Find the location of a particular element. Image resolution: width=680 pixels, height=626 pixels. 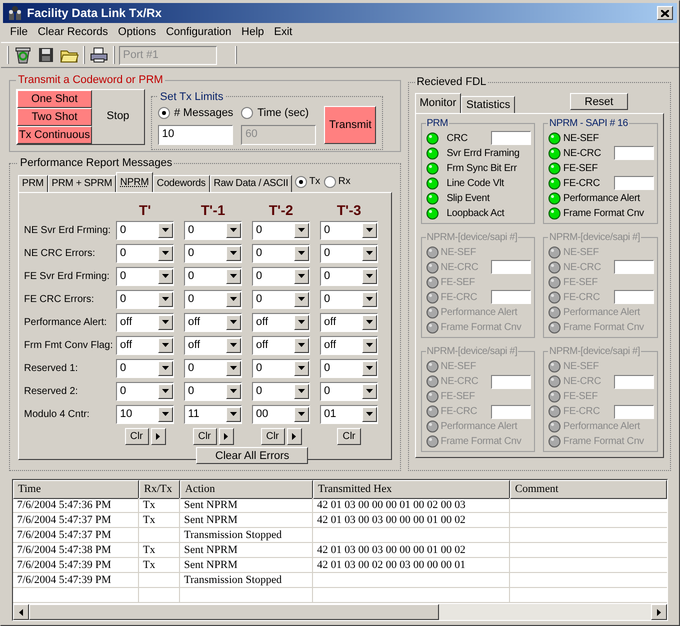

column-header: Action is located at coordinates (246, 489).